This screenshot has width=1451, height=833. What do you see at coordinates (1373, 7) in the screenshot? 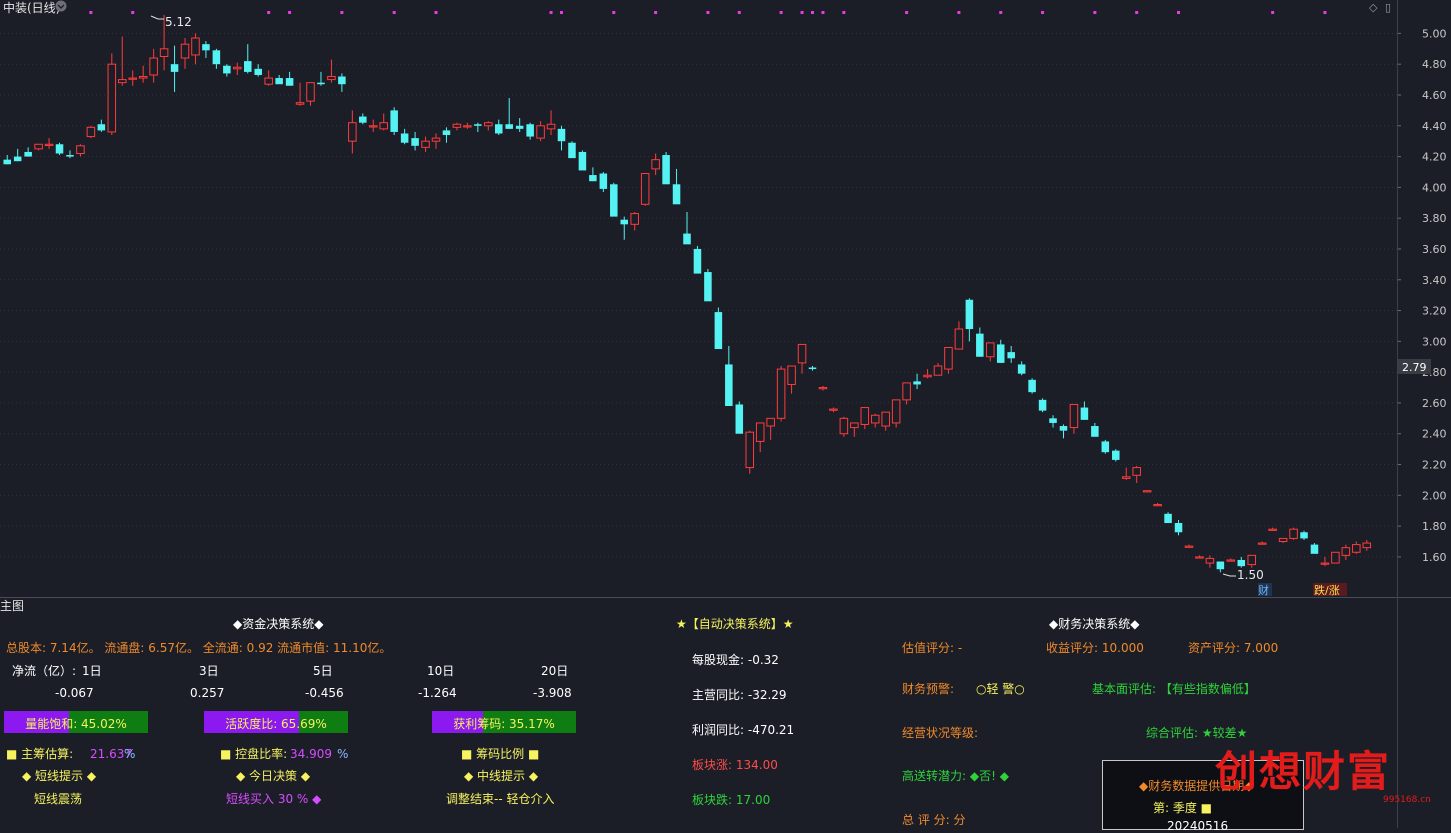
I see `diamond-icon: ◇` at bounding box center [1373, 7].